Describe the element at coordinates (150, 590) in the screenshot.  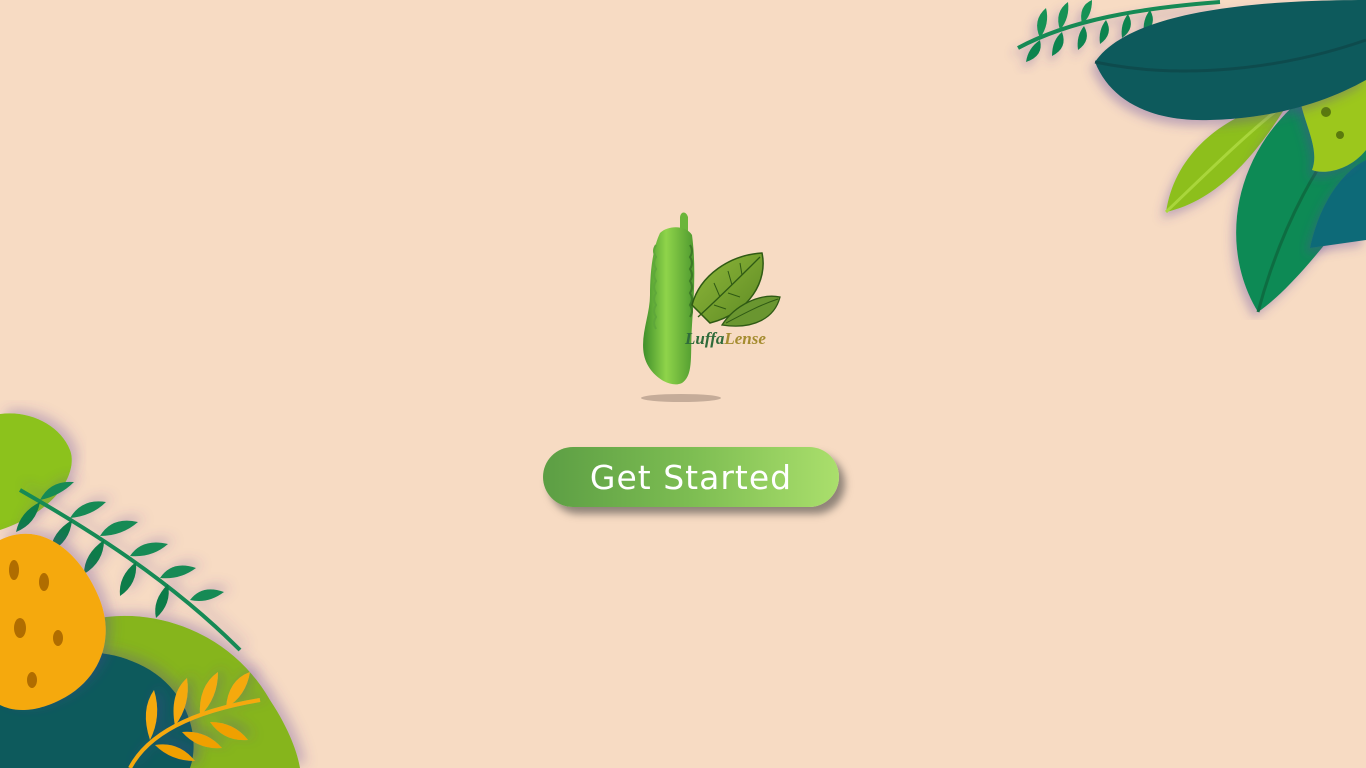
I see `tropical-leaves-bottom-left` at that location.